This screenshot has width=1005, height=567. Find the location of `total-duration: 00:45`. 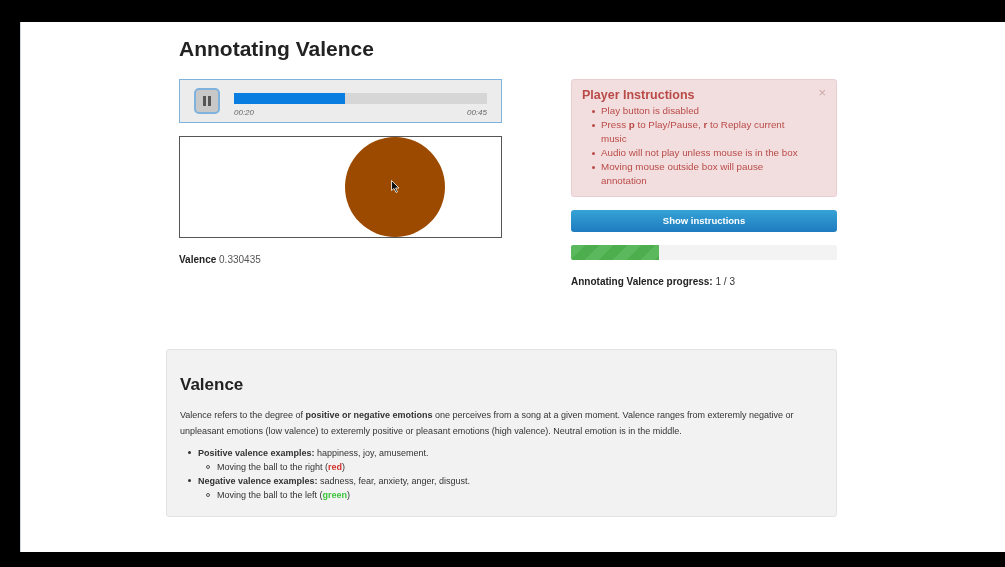

total-duration: 00:45 is located at coordinates (476, 112).